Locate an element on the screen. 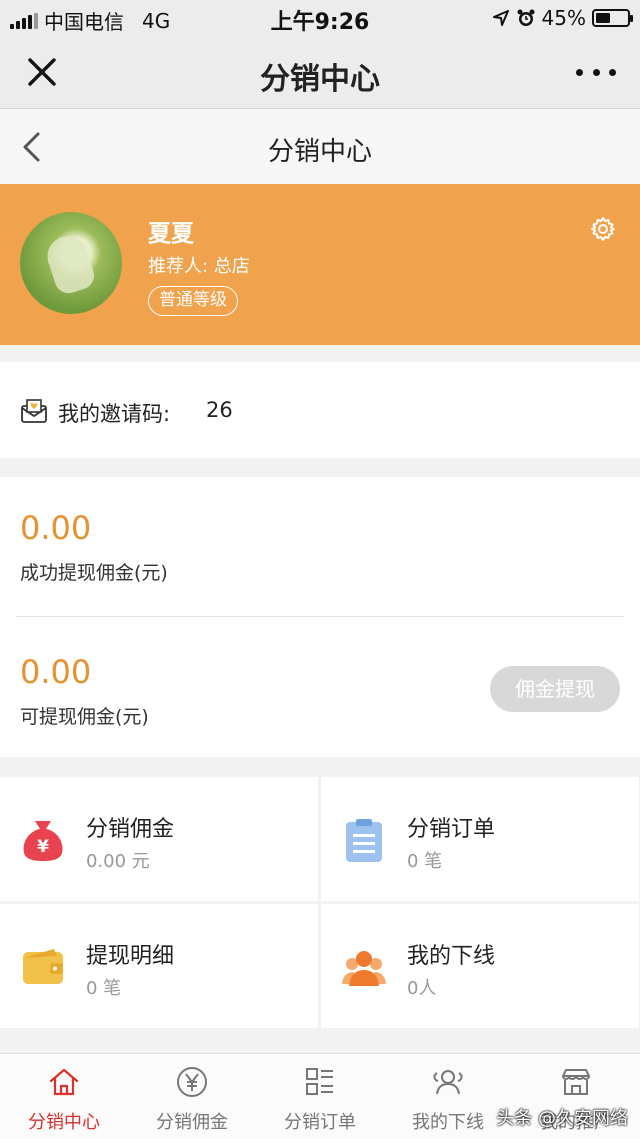  tab-distribution-center: 分销中心 is located at coordinates (64, 1096).